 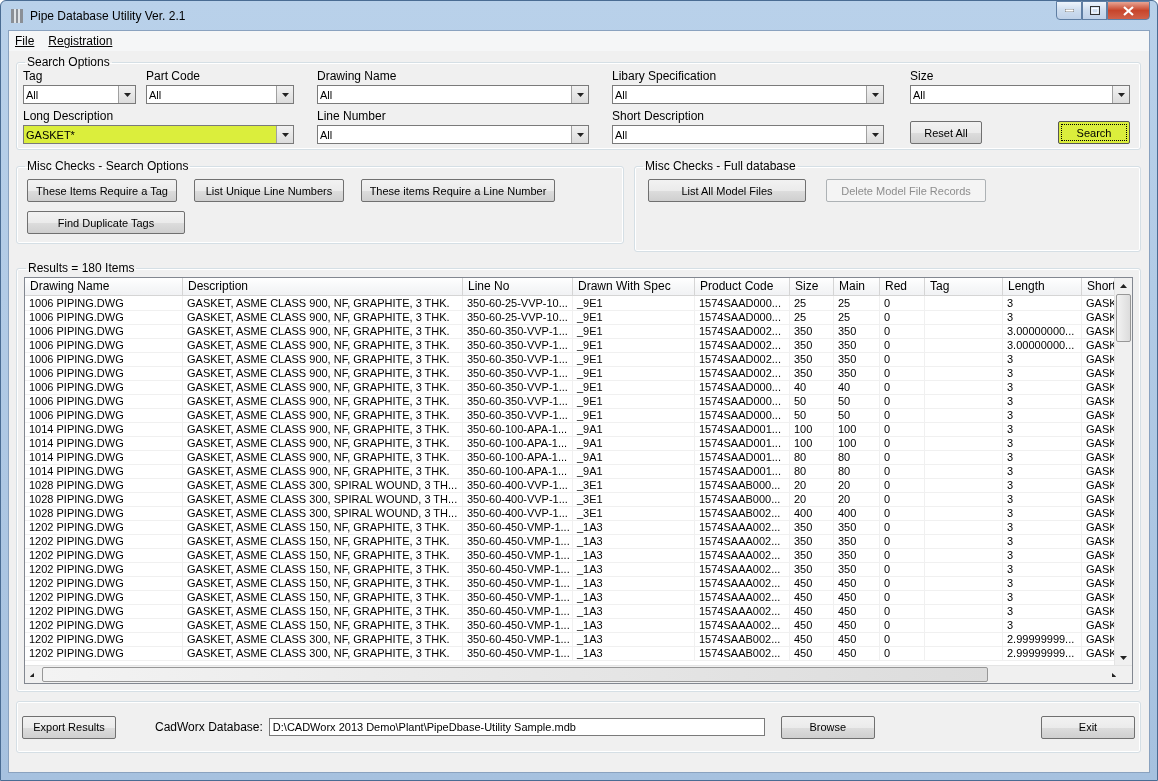 I want to click on column-header: Length, so click(x=1042, y=287).